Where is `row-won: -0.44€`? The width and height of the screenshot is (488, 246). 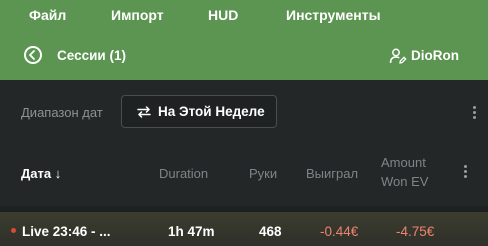 row-won: -0.44€ is located at coordinates (339, 231).